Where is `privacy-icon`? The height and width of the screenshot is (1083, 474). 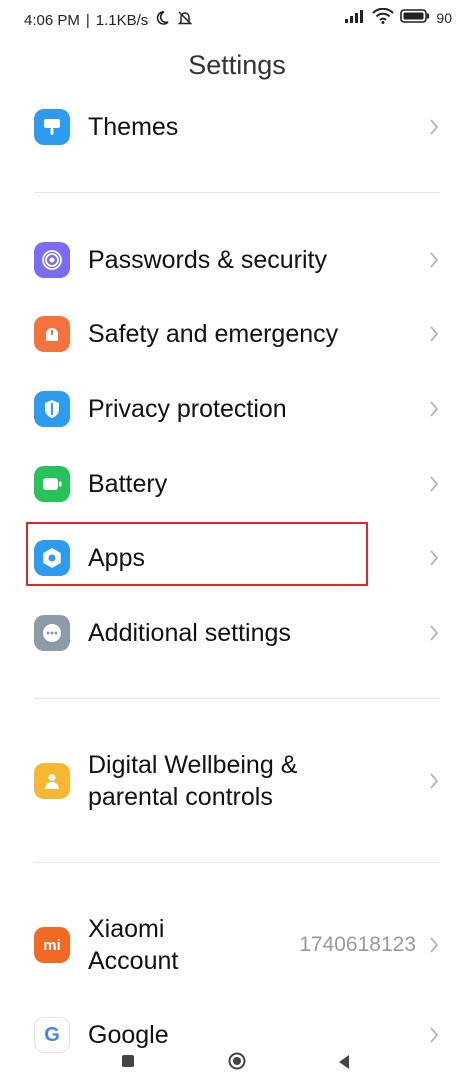
privacy-icon is located at coordinates (52, 409).